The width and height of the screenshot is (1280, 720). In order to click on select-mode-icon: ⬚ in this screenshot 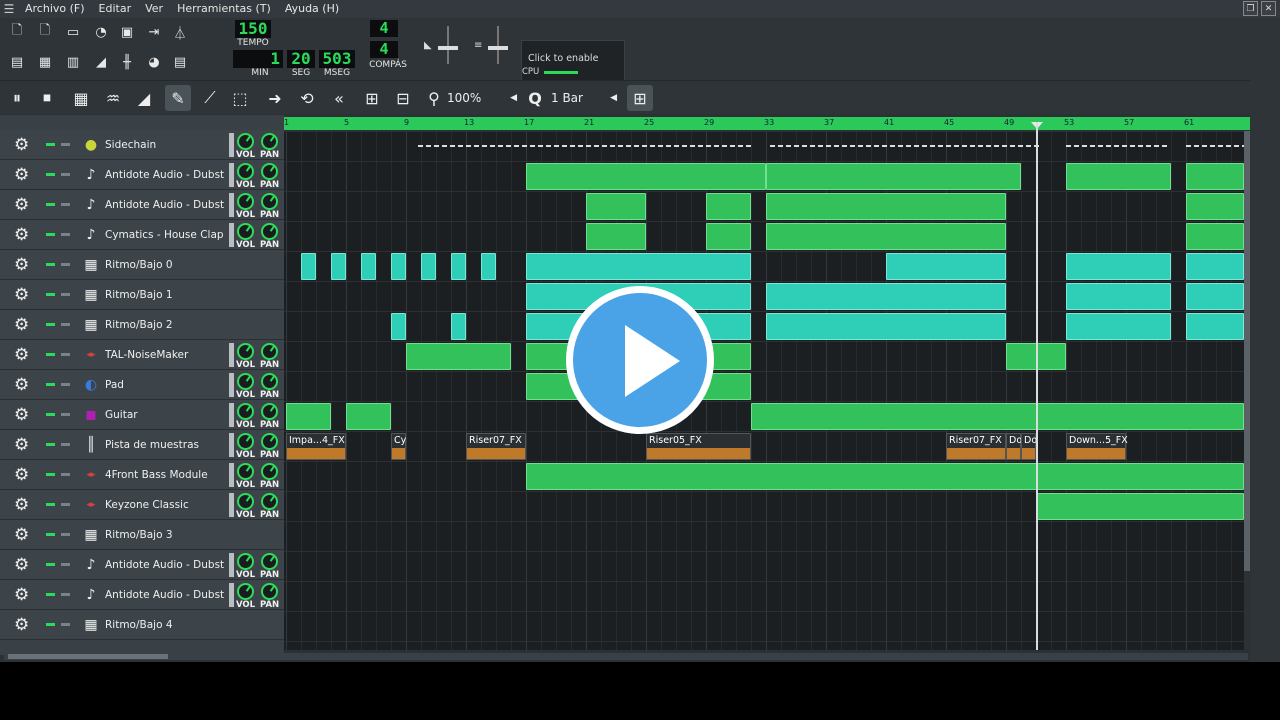, I will do `click(240, 98)`.